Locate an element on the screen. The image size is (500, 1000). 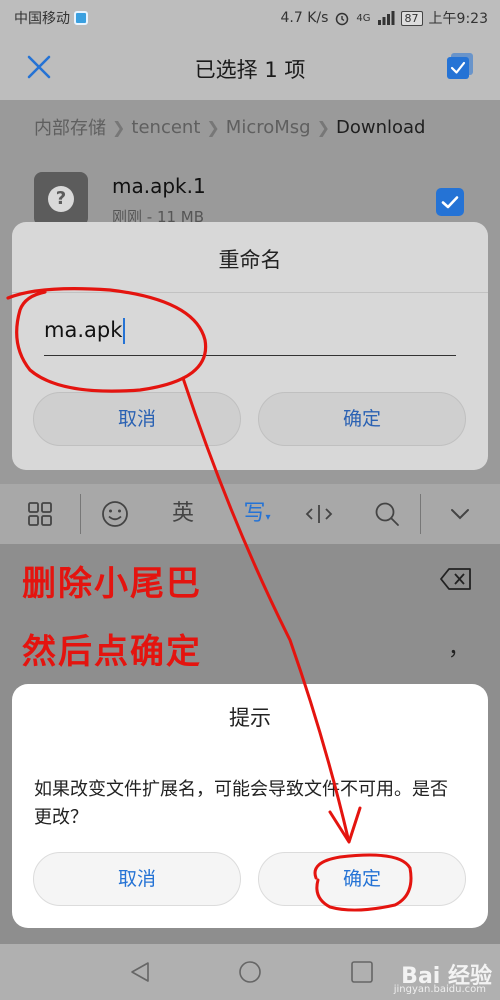
rename-dialog-title: 重命名 is located at coordinates (250, 260).